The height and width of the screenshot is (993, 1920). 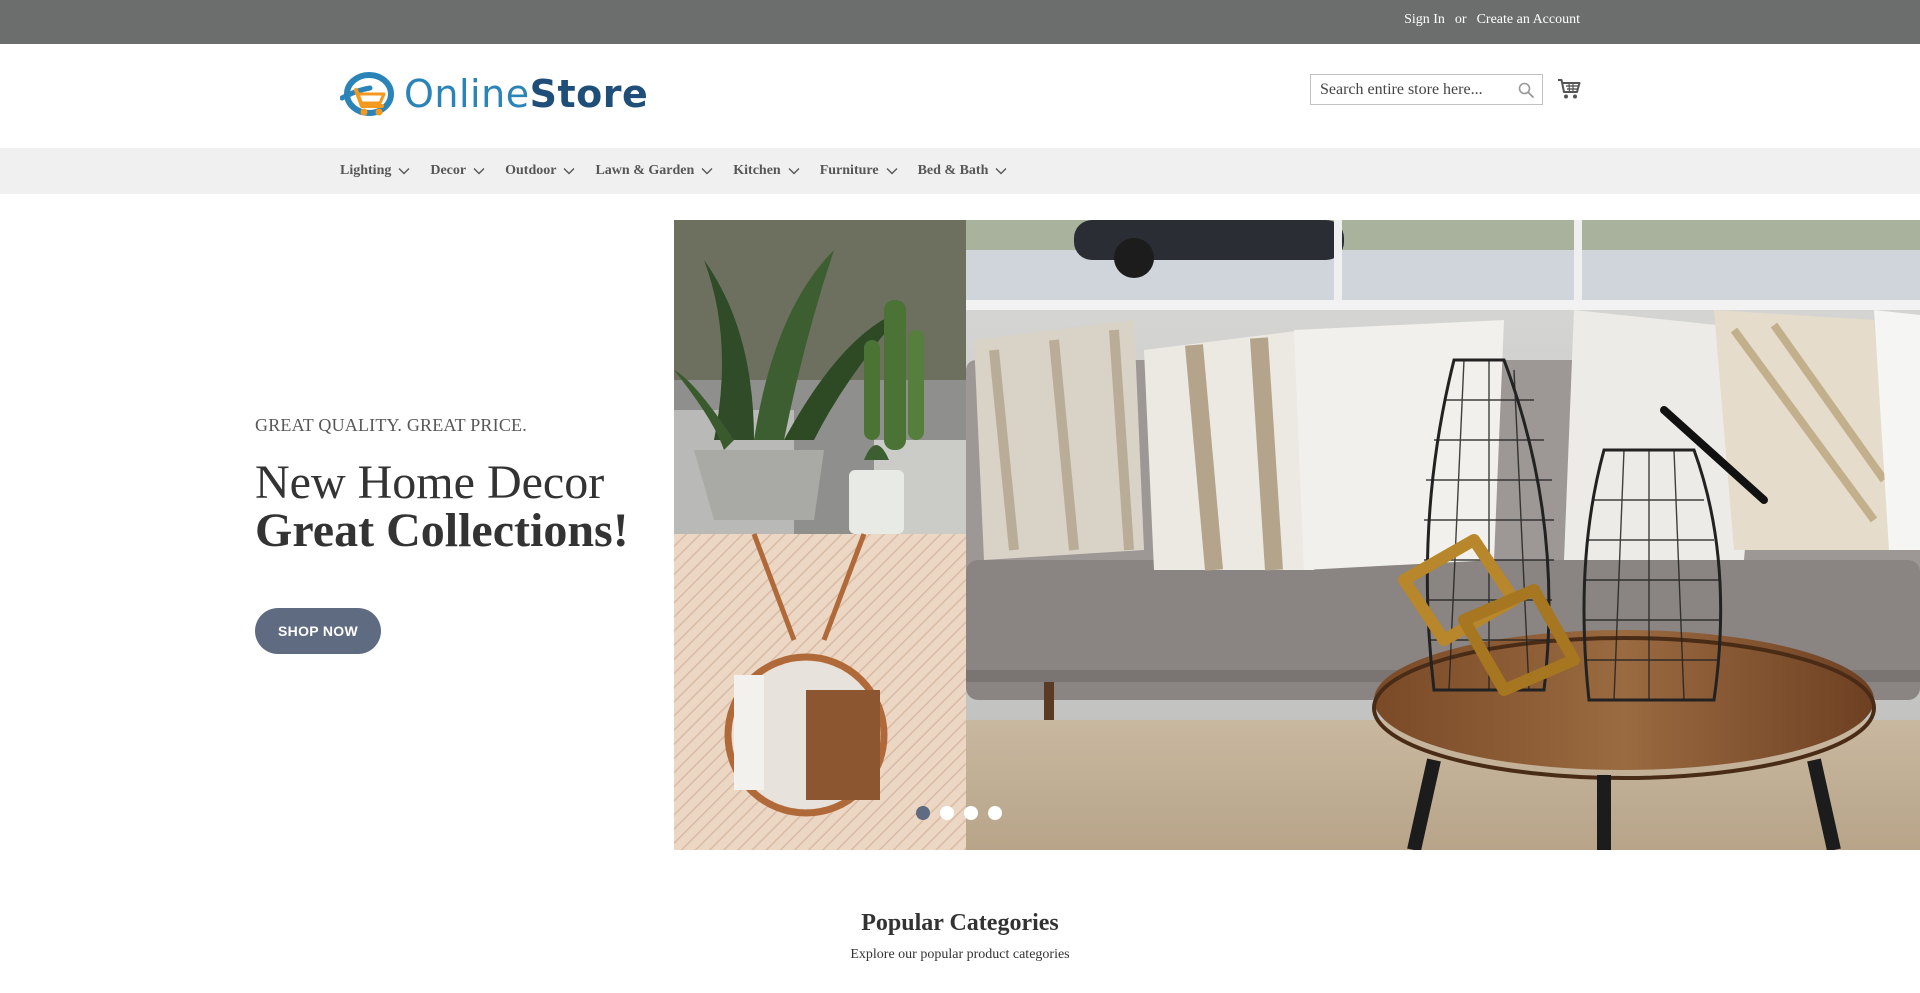 I want to click on shop-now-button: SHOP NOW, so click(x=318, y=631).